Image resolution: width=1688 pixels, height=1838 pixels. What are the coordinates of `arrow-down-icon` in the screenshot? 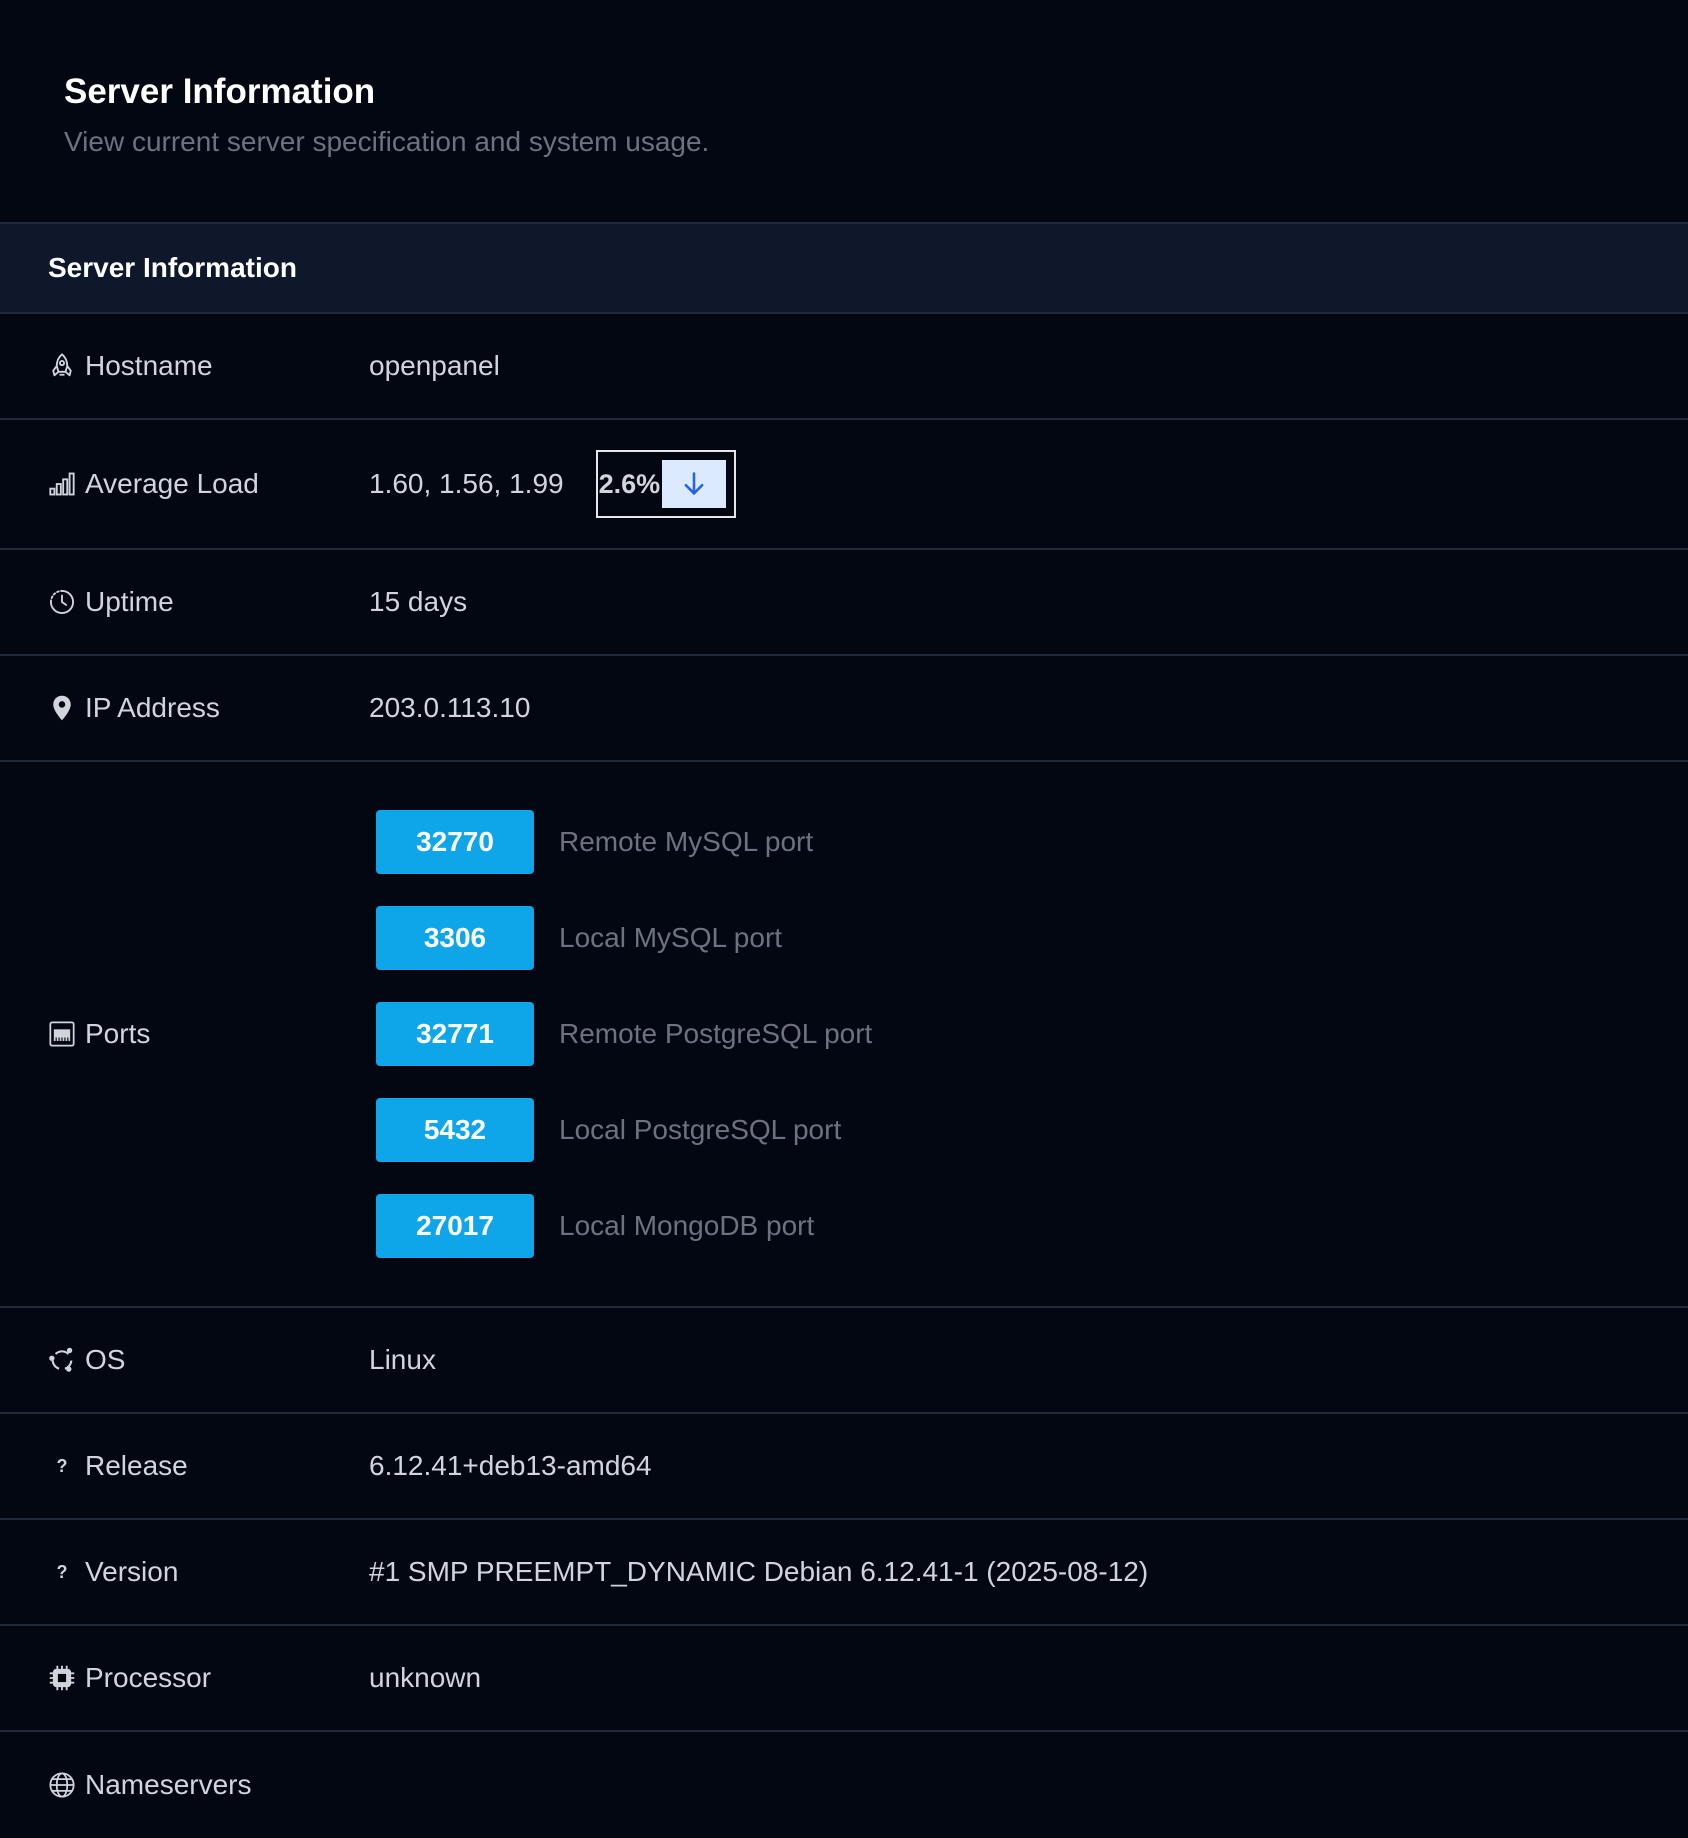 It's located at (694, 483).